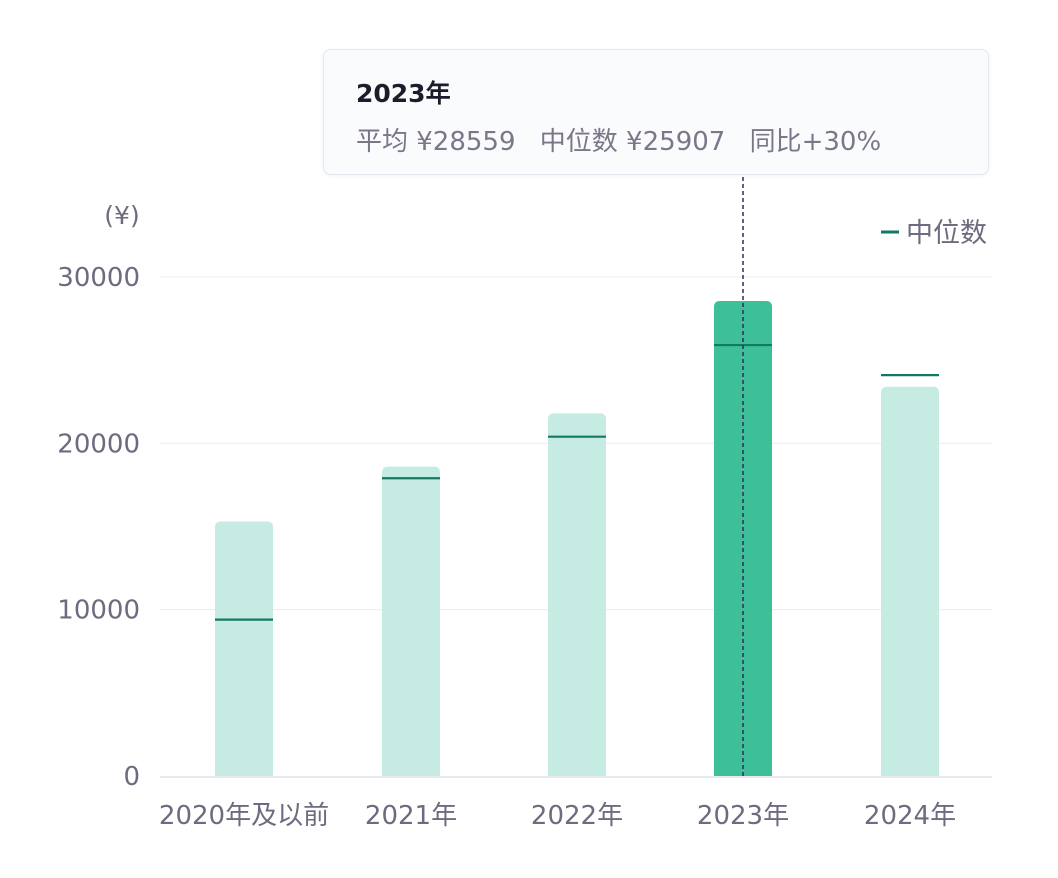 The width and height of the screenshot is (1058, 878). What do you see at coordinates (98, 611) in the screenshot?
I see `y-tick-label: 10000` at bounding box center [98, 611].